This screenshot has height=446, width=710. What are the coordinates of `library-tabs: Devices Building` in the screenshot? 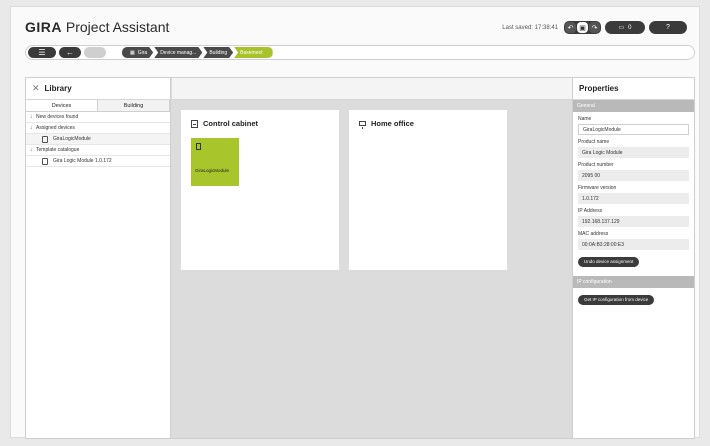 It's located at (98, 106).